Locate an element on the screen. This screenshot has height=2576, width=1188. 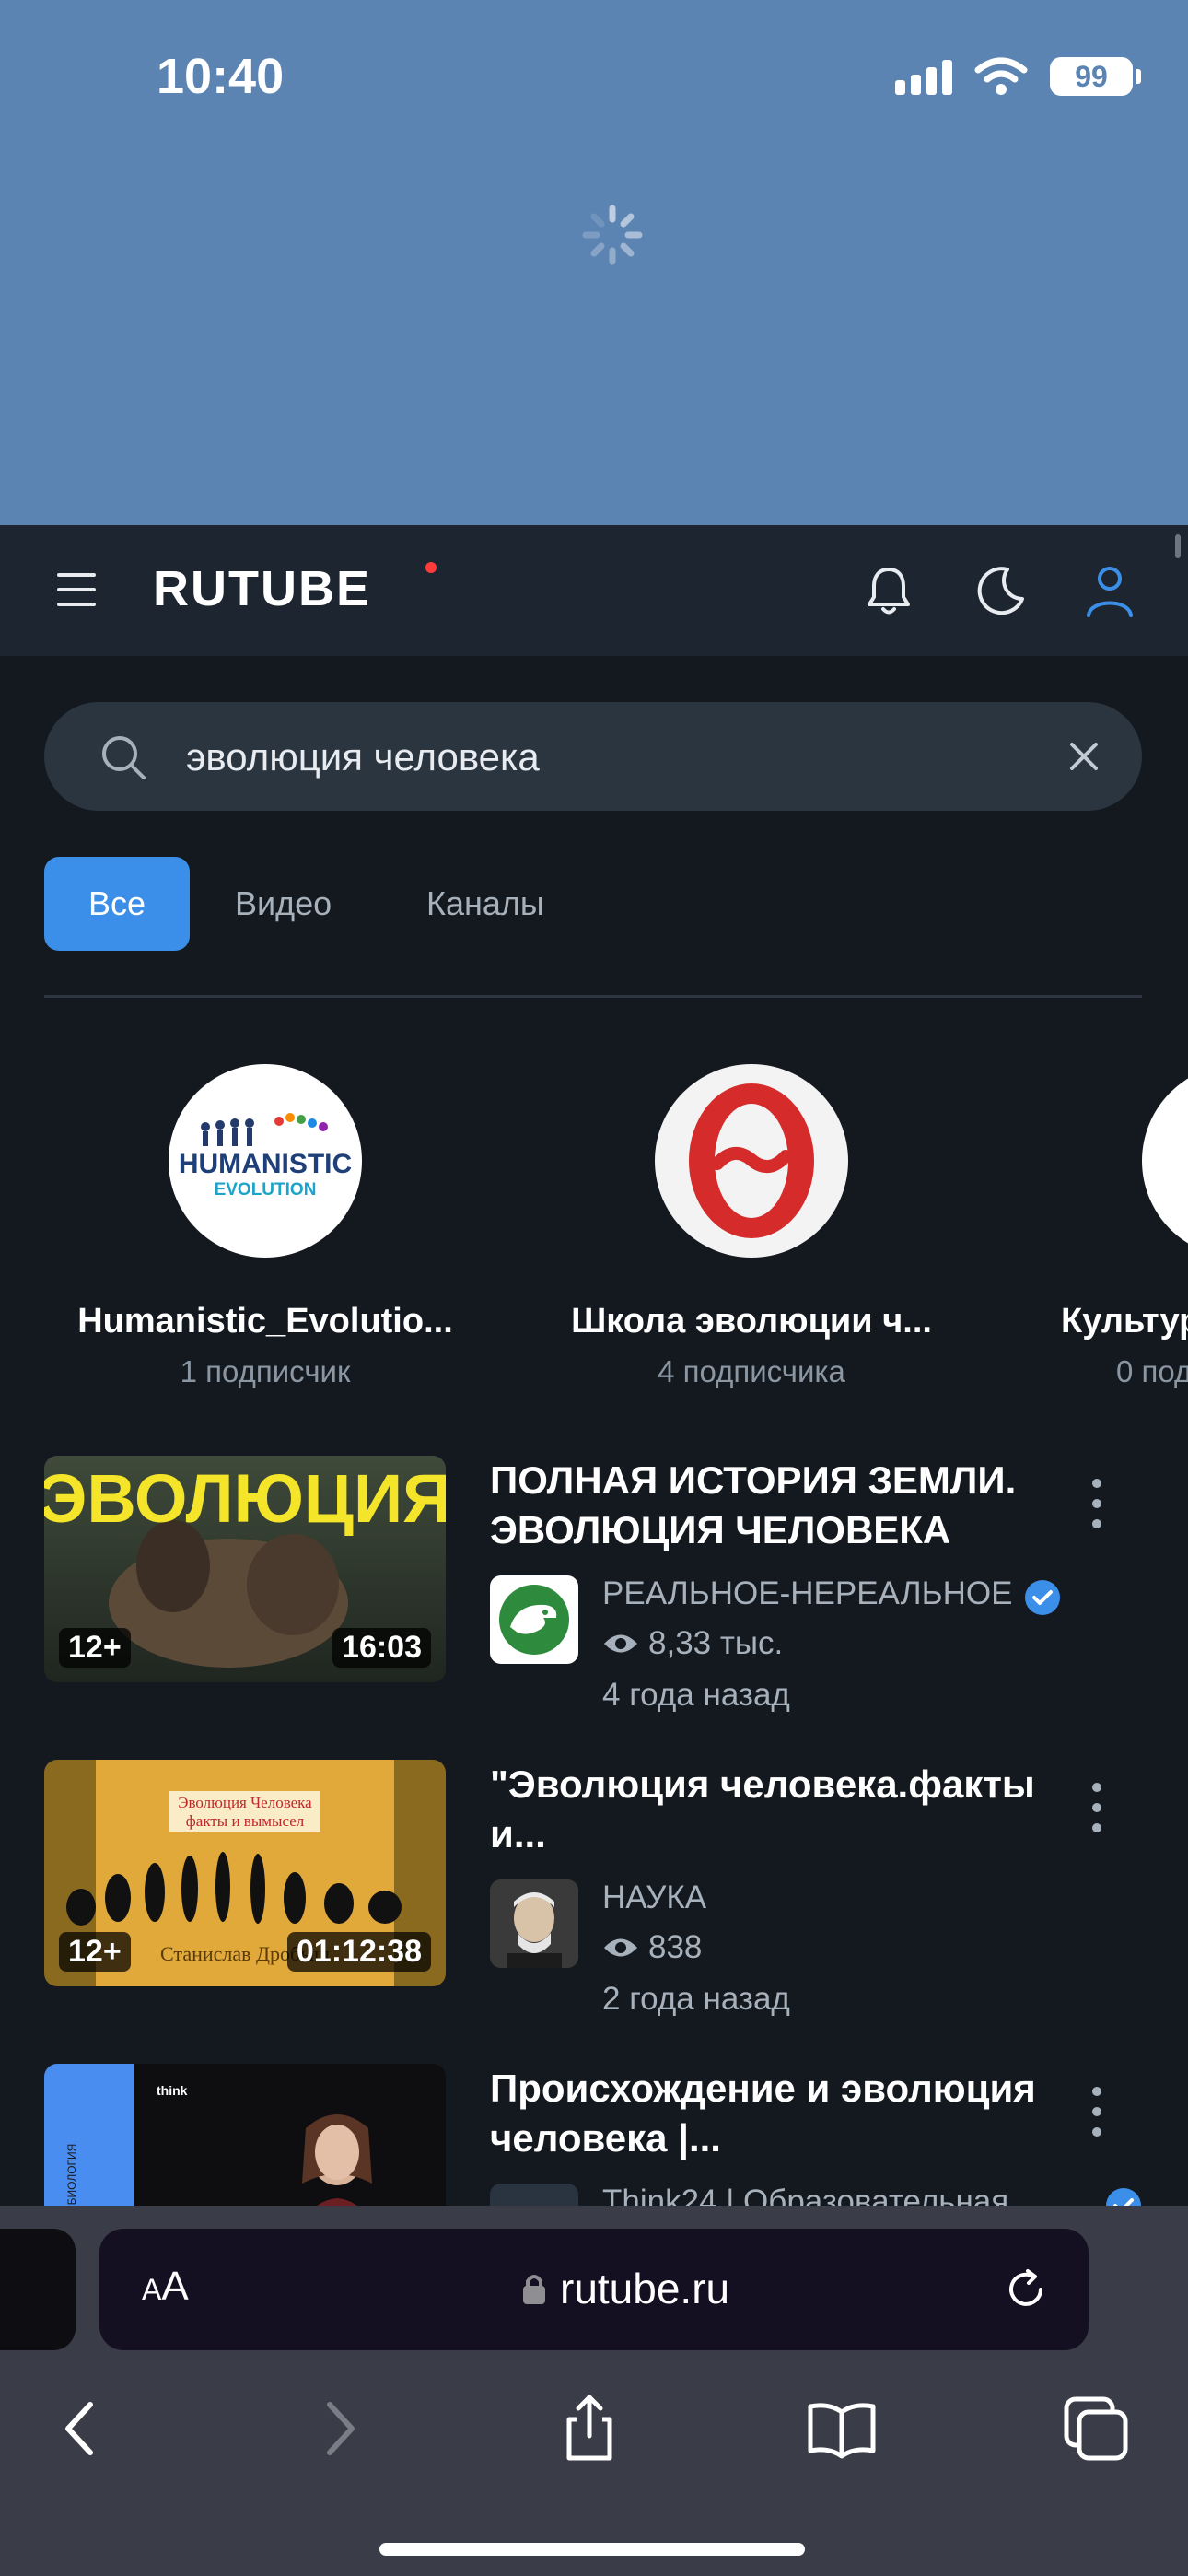
channel-subscribers: 4 подписчика is located at coordinates (751, 1371).